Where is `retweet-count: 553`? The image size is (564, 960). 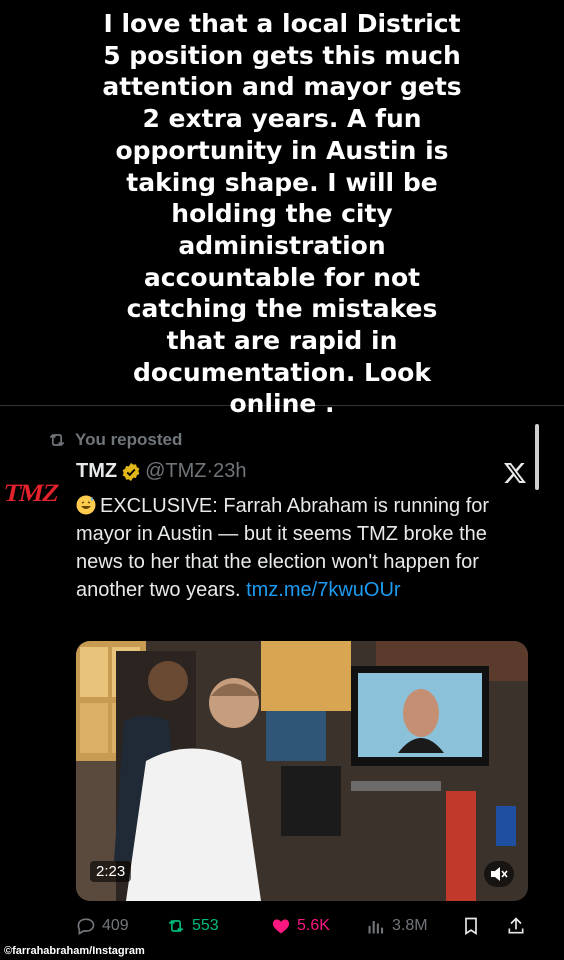
retweet-count: 553 is located at coordinates (205, 925).